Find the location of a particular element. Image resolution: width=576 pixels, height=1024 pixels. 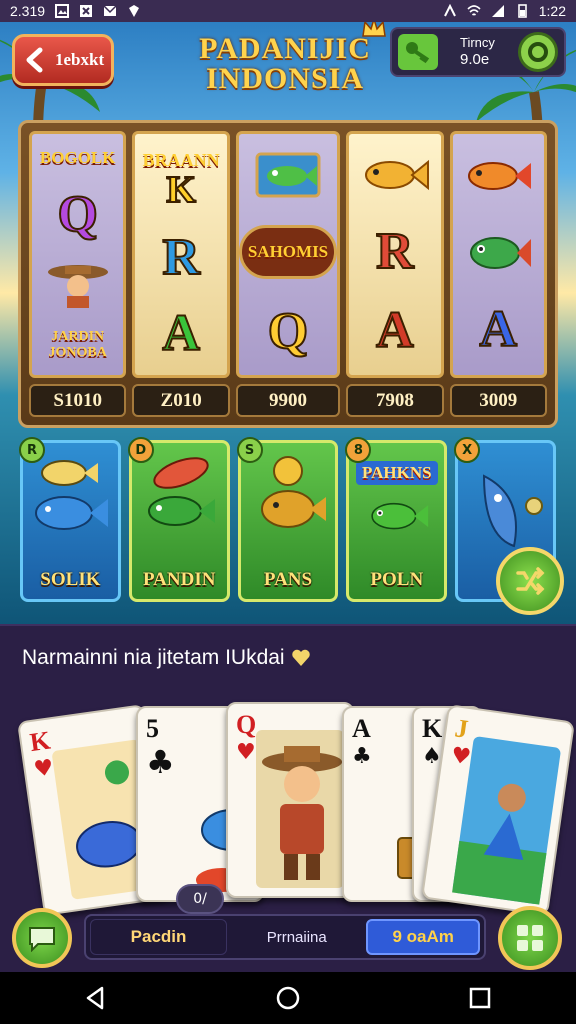

reel-1-bottom-text: JARDIN JONOBA is located at coordinates (77, 344).